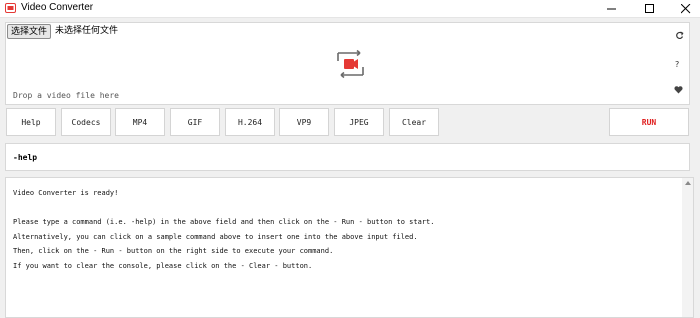  I want to click on drop-hint: Drop a video file here, so click(66, 95).